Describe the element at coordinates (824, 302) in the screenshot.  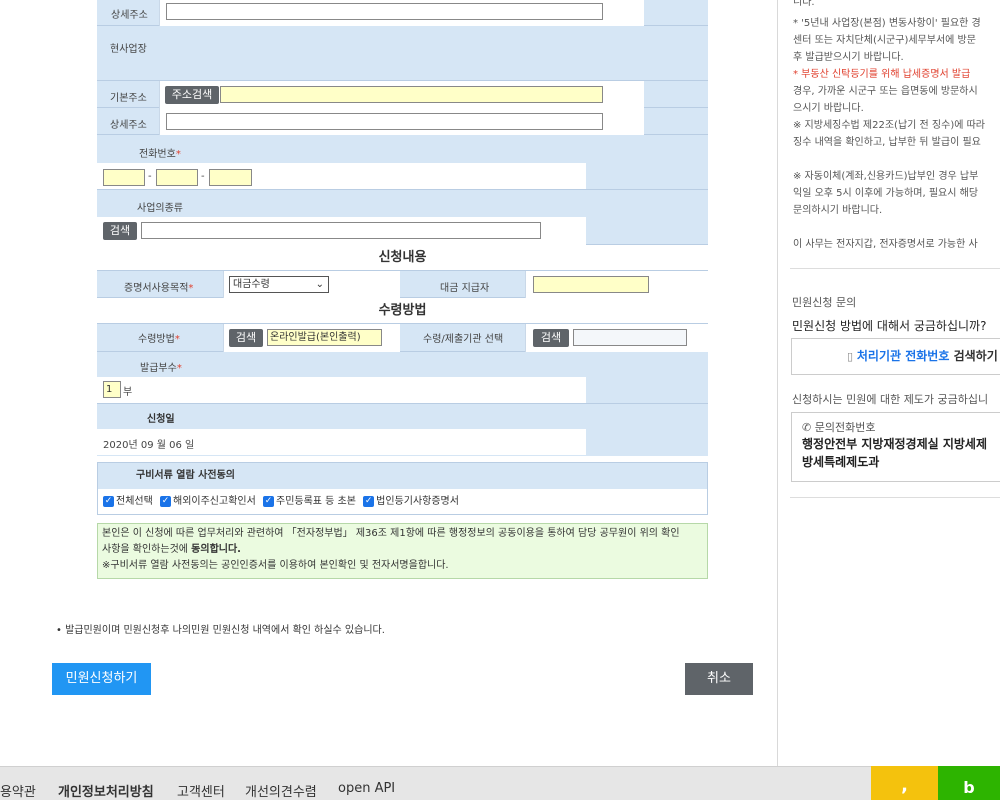
I see `inquiry-title: 민원신청 문의` at that location.